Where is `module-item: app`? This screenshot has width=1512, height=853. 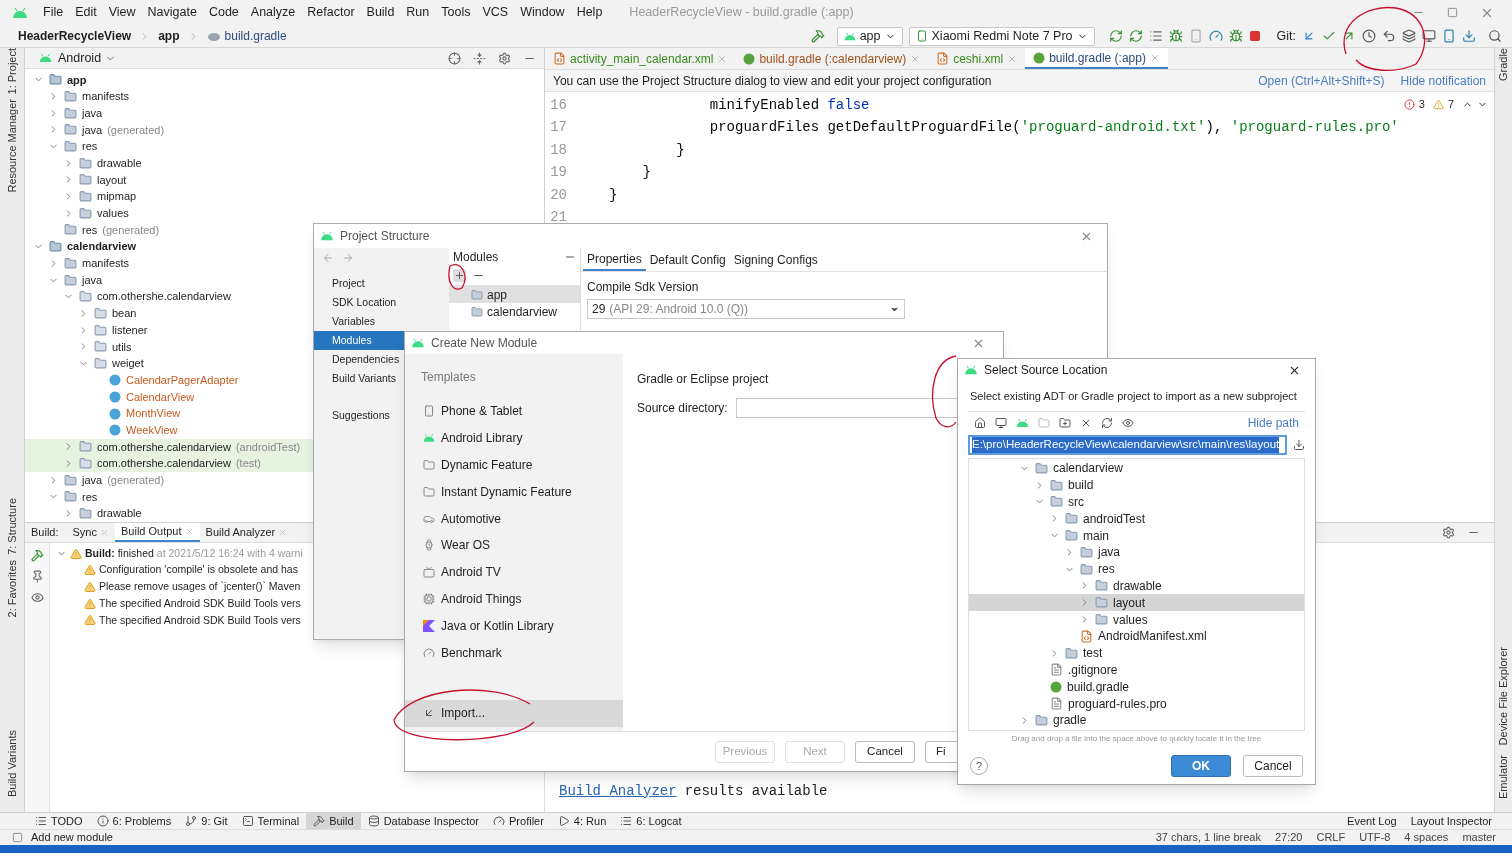 module-item: app is located at coordinates (514, 294).